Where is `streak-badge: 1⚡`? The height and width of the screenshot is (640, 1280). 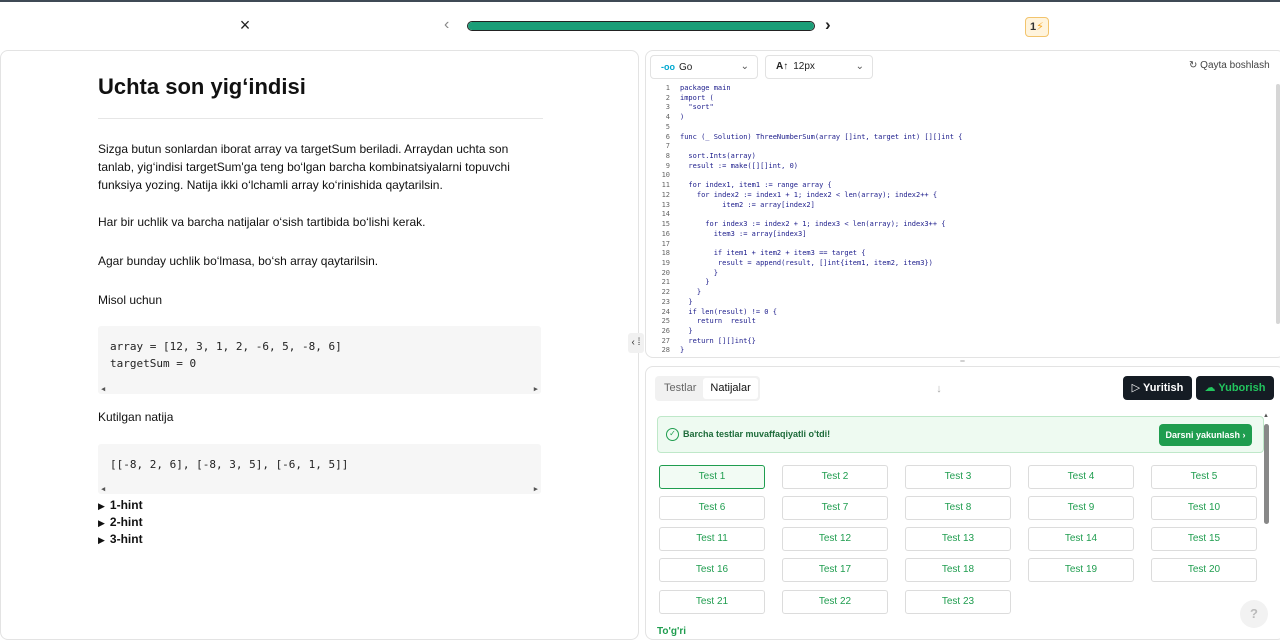
streak-badge: 1⚡ is located at coordinates (1037, 27).